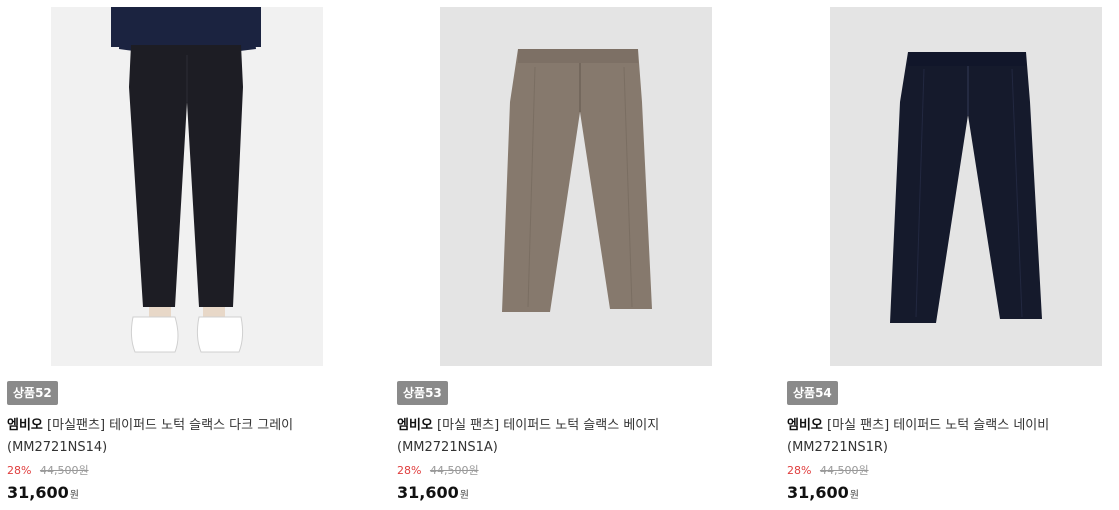  Describe the element at coordinates (938, 425) in the screenshot. I see `product-name: [마실 팬츠] 테이퍼드 노턱 슬랙스 네이비` at that location.